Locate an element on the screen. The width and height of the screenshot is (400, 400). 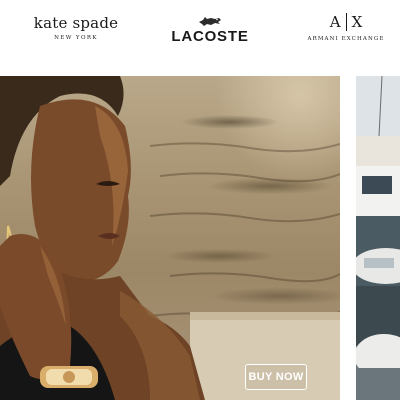
monogram-a: A is located at coordinates (335, 22).